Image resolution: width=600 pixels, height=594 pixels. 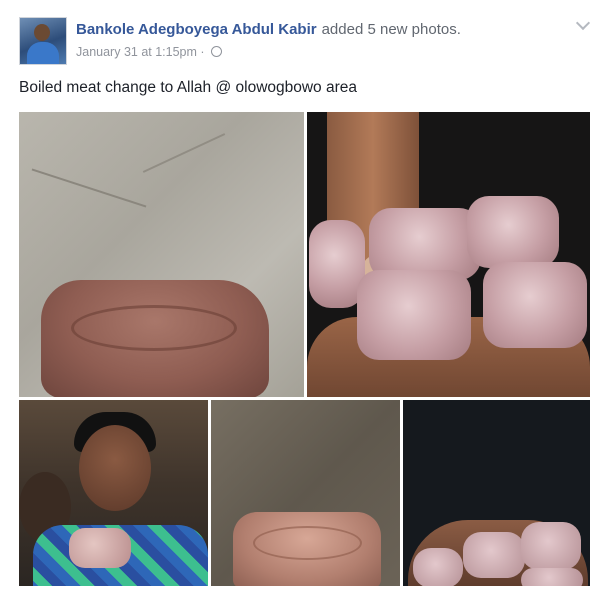 I want to click on post-timestamp: January 31 at 1:15pm, so click(x=136, y=52).